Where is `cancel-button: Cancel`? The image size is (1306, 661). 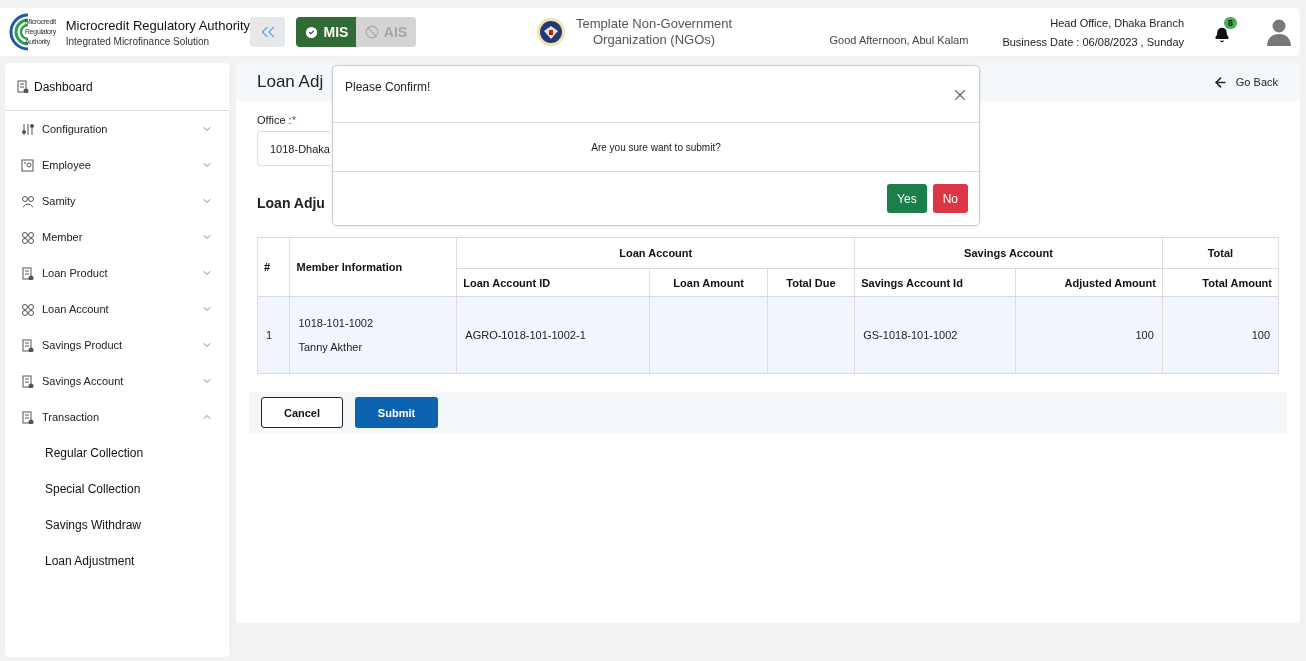
cancel-button: Cancel is located at coordinates (302, 412).